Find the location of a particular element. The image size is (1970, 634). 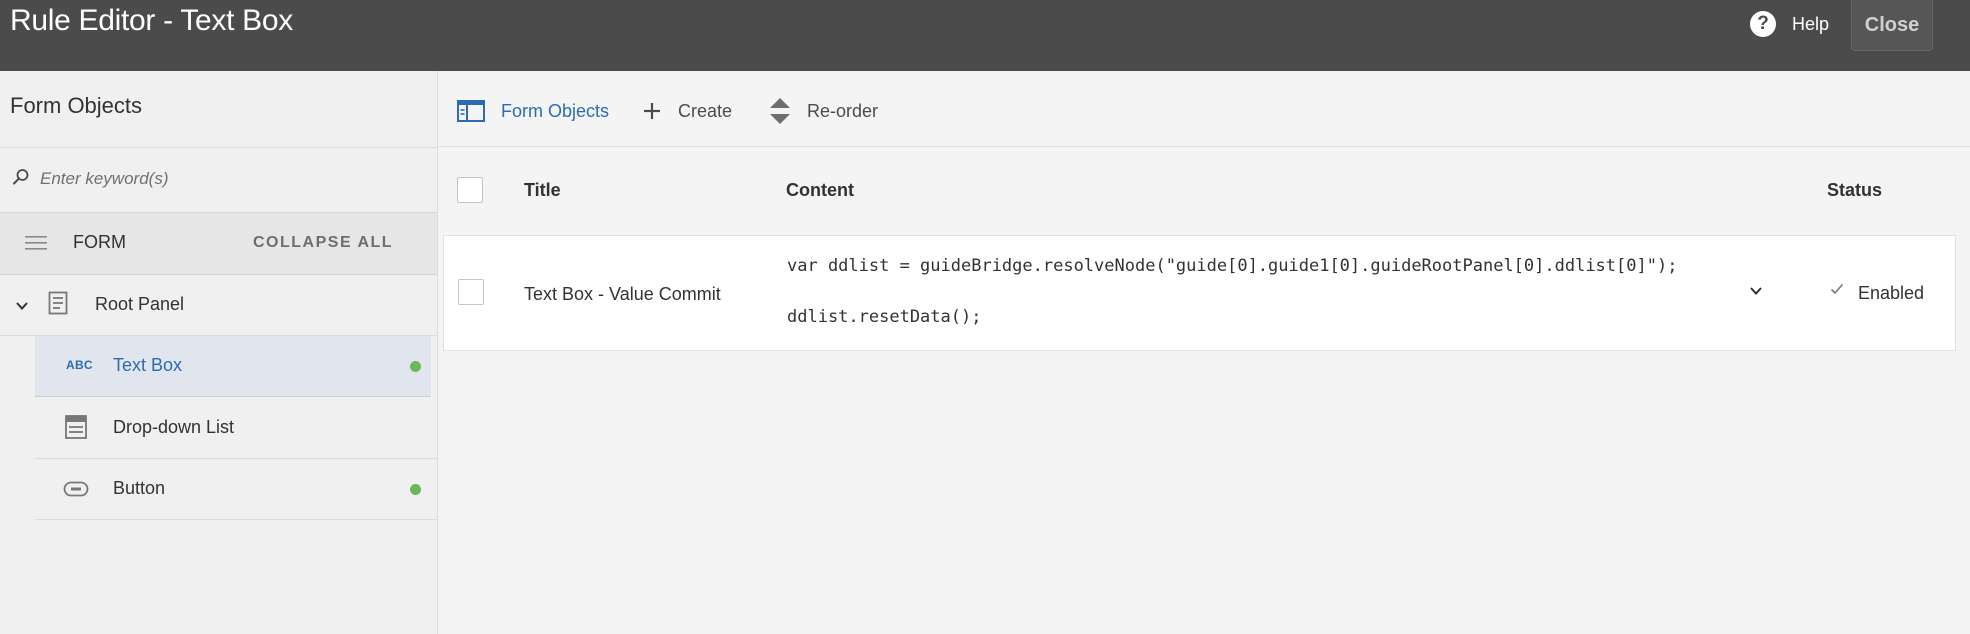

tree-item-label: Text Box is located at coordinates (148, 365).